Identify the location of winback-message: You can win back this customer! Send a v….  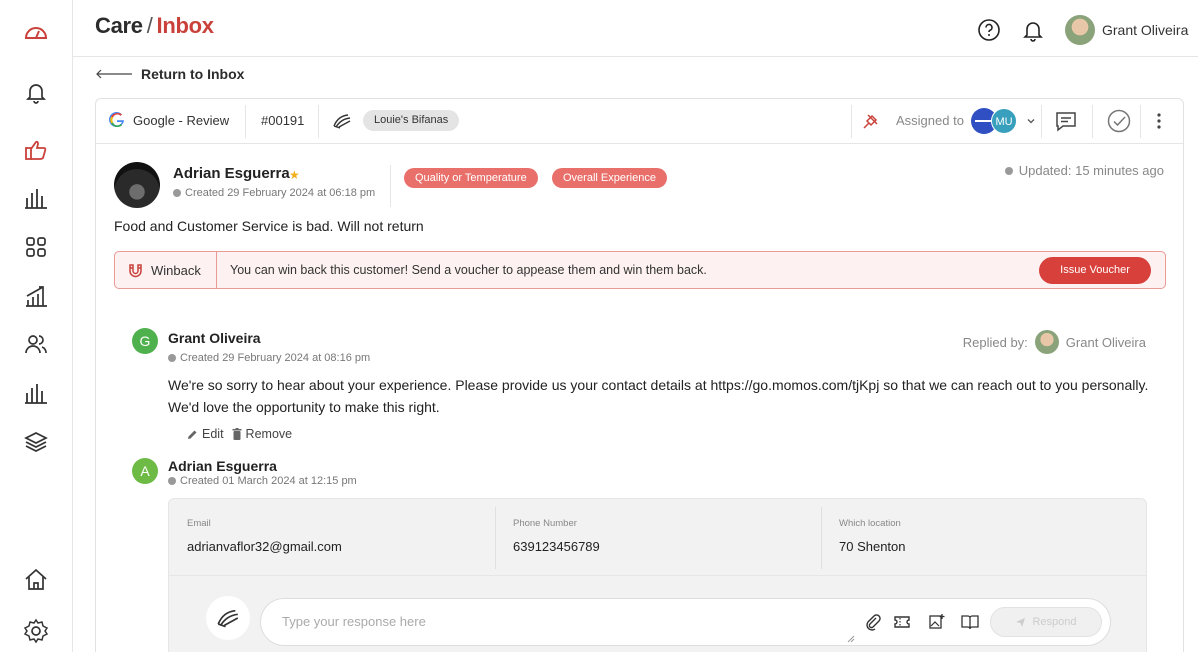
(468, 270).